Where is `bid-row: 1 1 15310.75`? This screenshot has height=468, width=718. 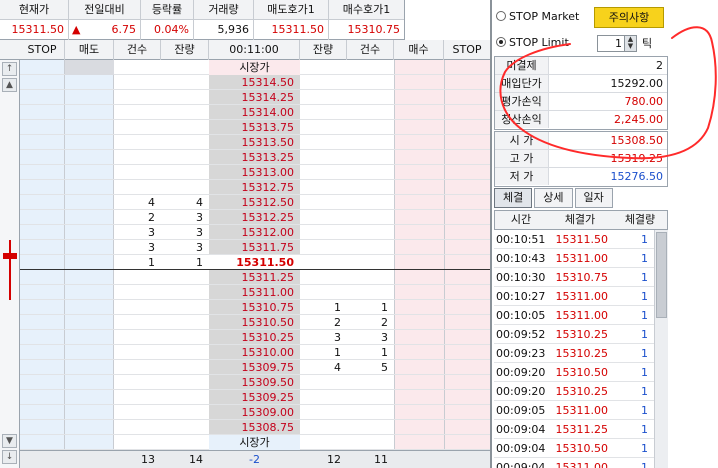
bid-row: 1 1 15310.75 is located at coordinates (255, 307).